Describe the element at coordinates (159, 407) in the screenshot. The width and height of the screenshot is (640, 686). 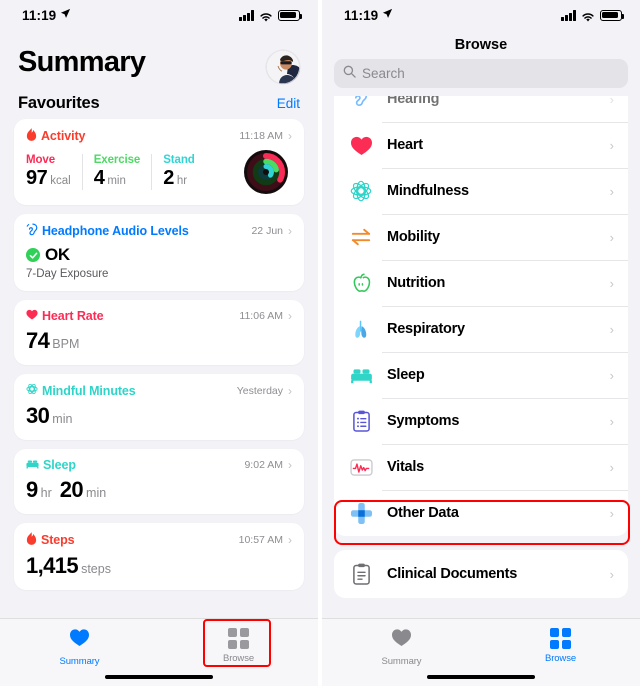
I see `mindful-minutes-card: Mindful Minutes Yesterday › 30 min` at that location.